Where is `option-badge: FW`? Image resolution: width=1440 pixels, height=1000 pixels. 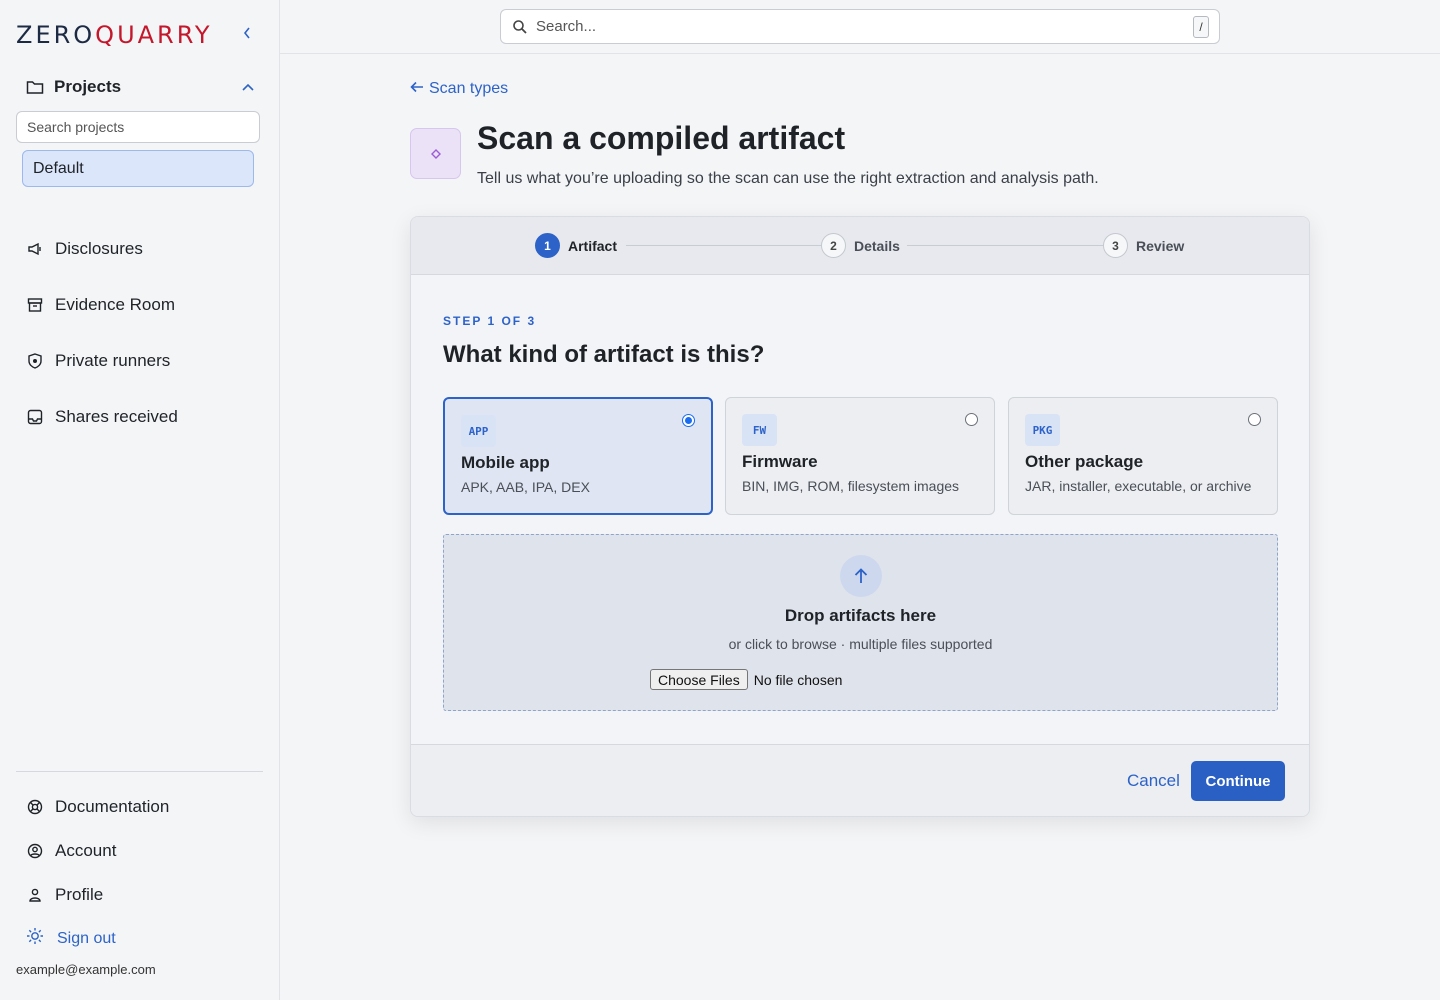 option-badge: FW is located at coordinates (759, 430).